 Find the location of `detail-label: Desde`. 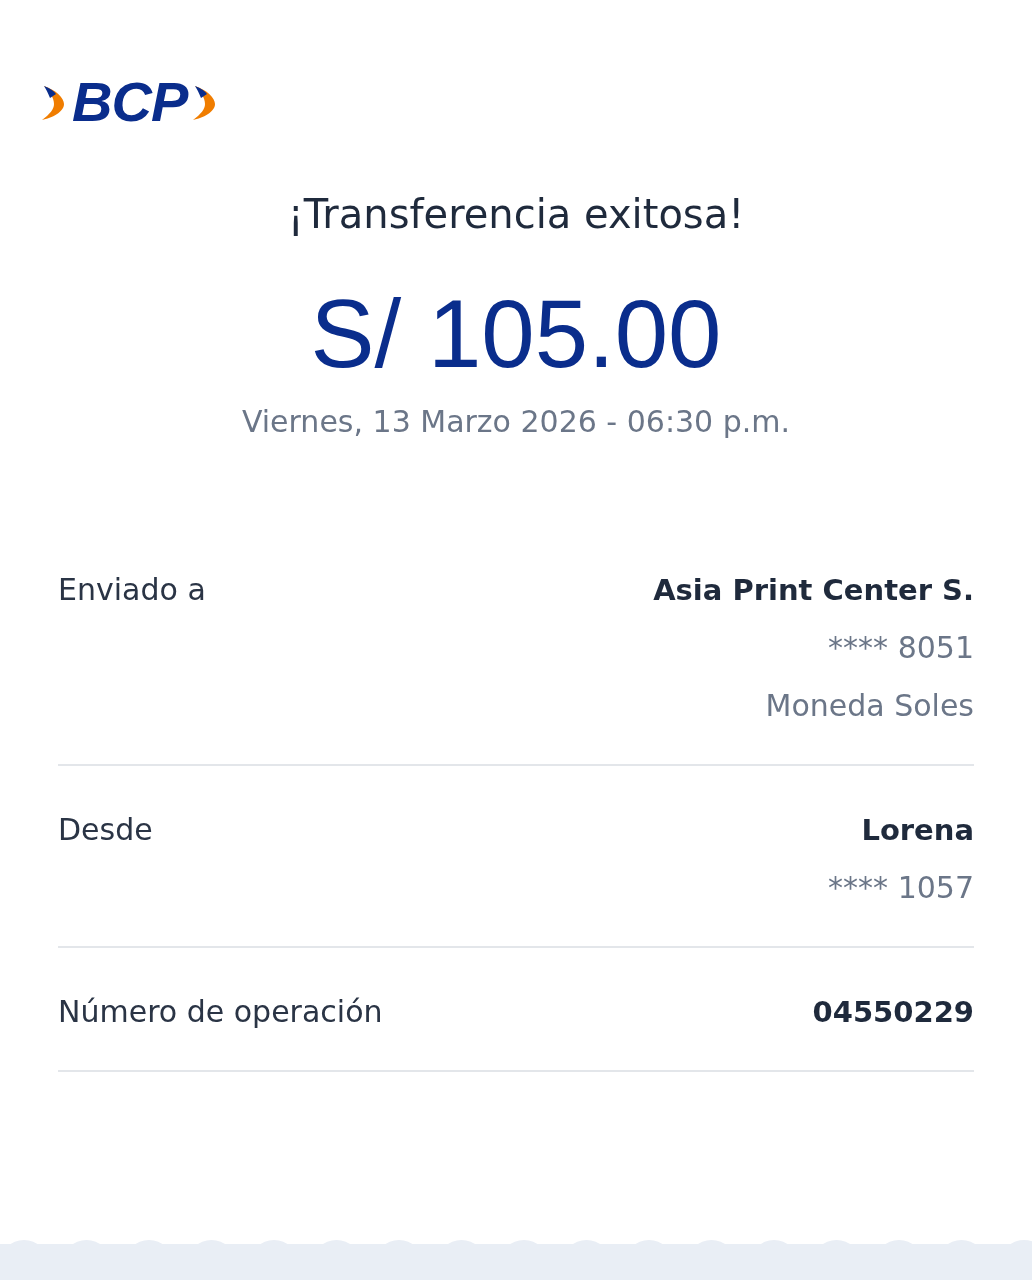

detail-label: Desde is located at coordinates (105, 830).